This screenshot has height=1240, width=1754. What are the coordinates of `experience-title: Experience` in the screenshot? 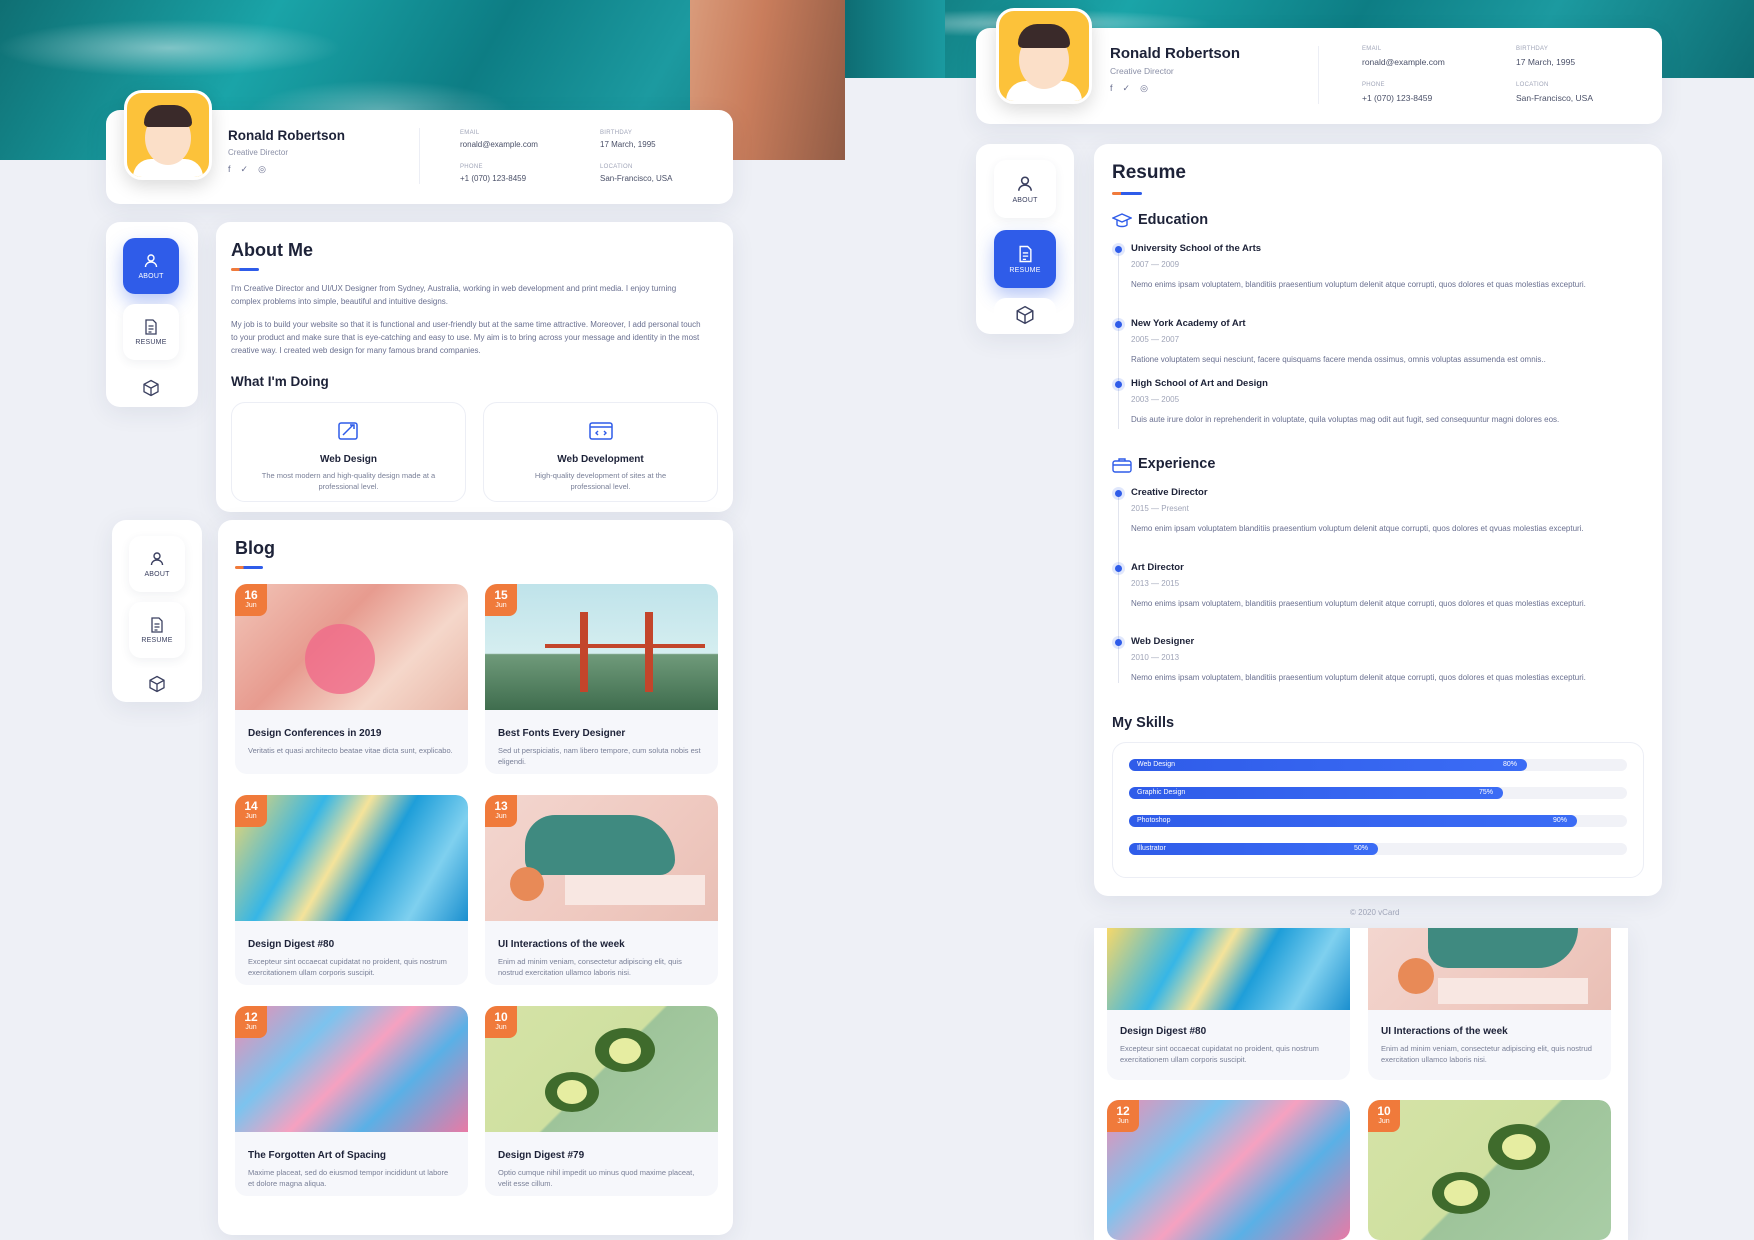 It's located at (1177, 464).